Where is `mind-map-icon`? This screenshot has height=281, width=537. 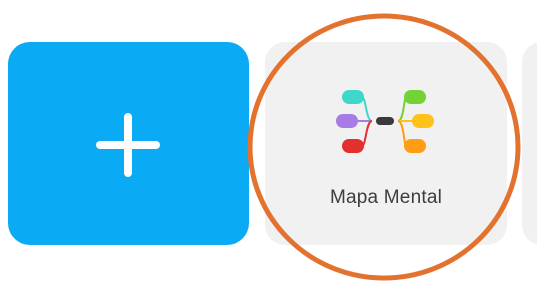
mind-map-icon is located at coordinates (385, 121).